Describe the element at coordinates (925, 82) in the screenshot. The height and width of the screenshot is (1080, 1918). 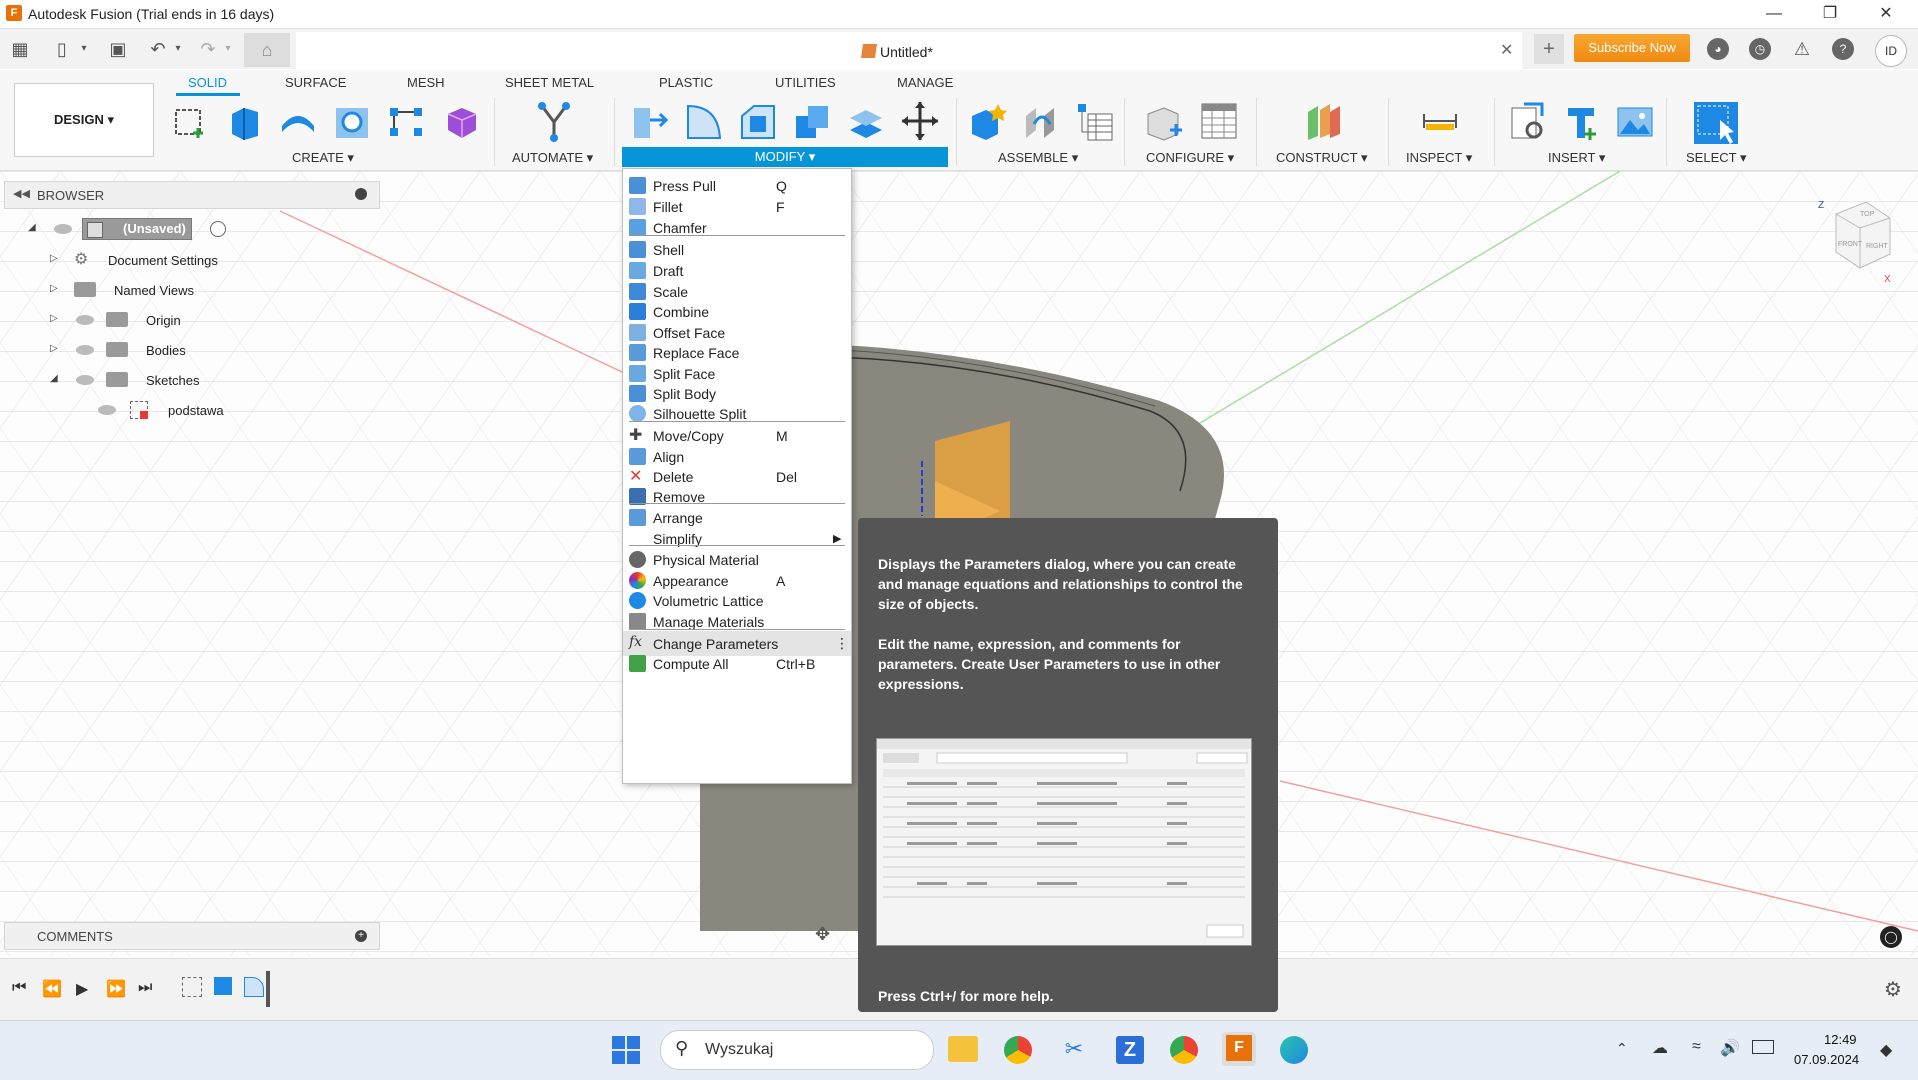
I see `tab-manage: MANAGE` at that location.